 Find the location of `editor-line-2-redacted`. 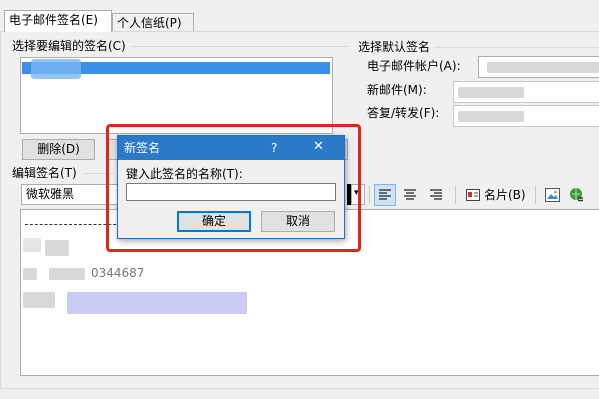

editor-line-2-redacted is located at coordinates (30, 274).